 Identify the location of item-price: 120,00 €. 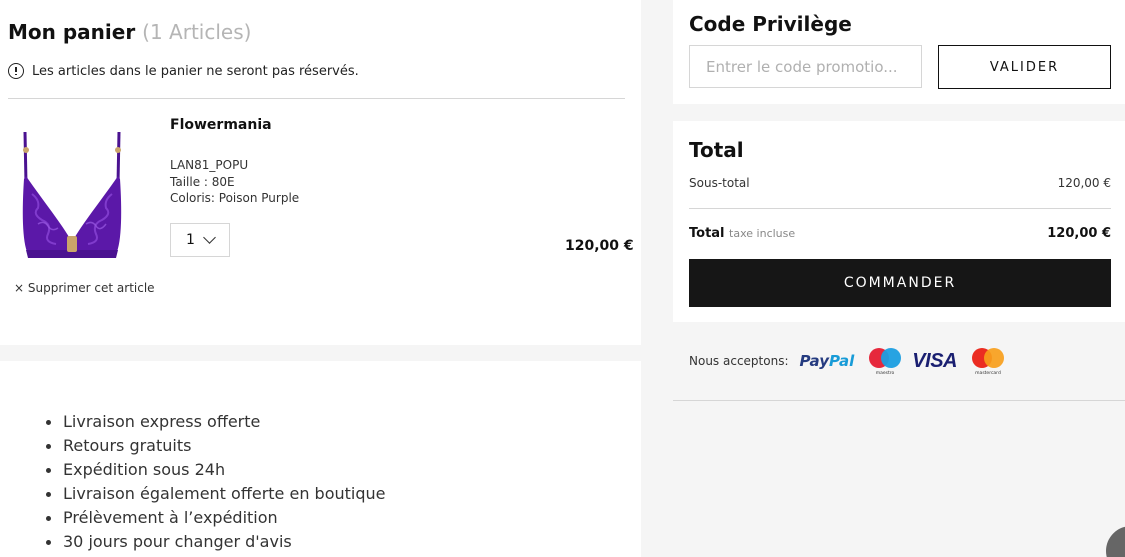
(599, 246).